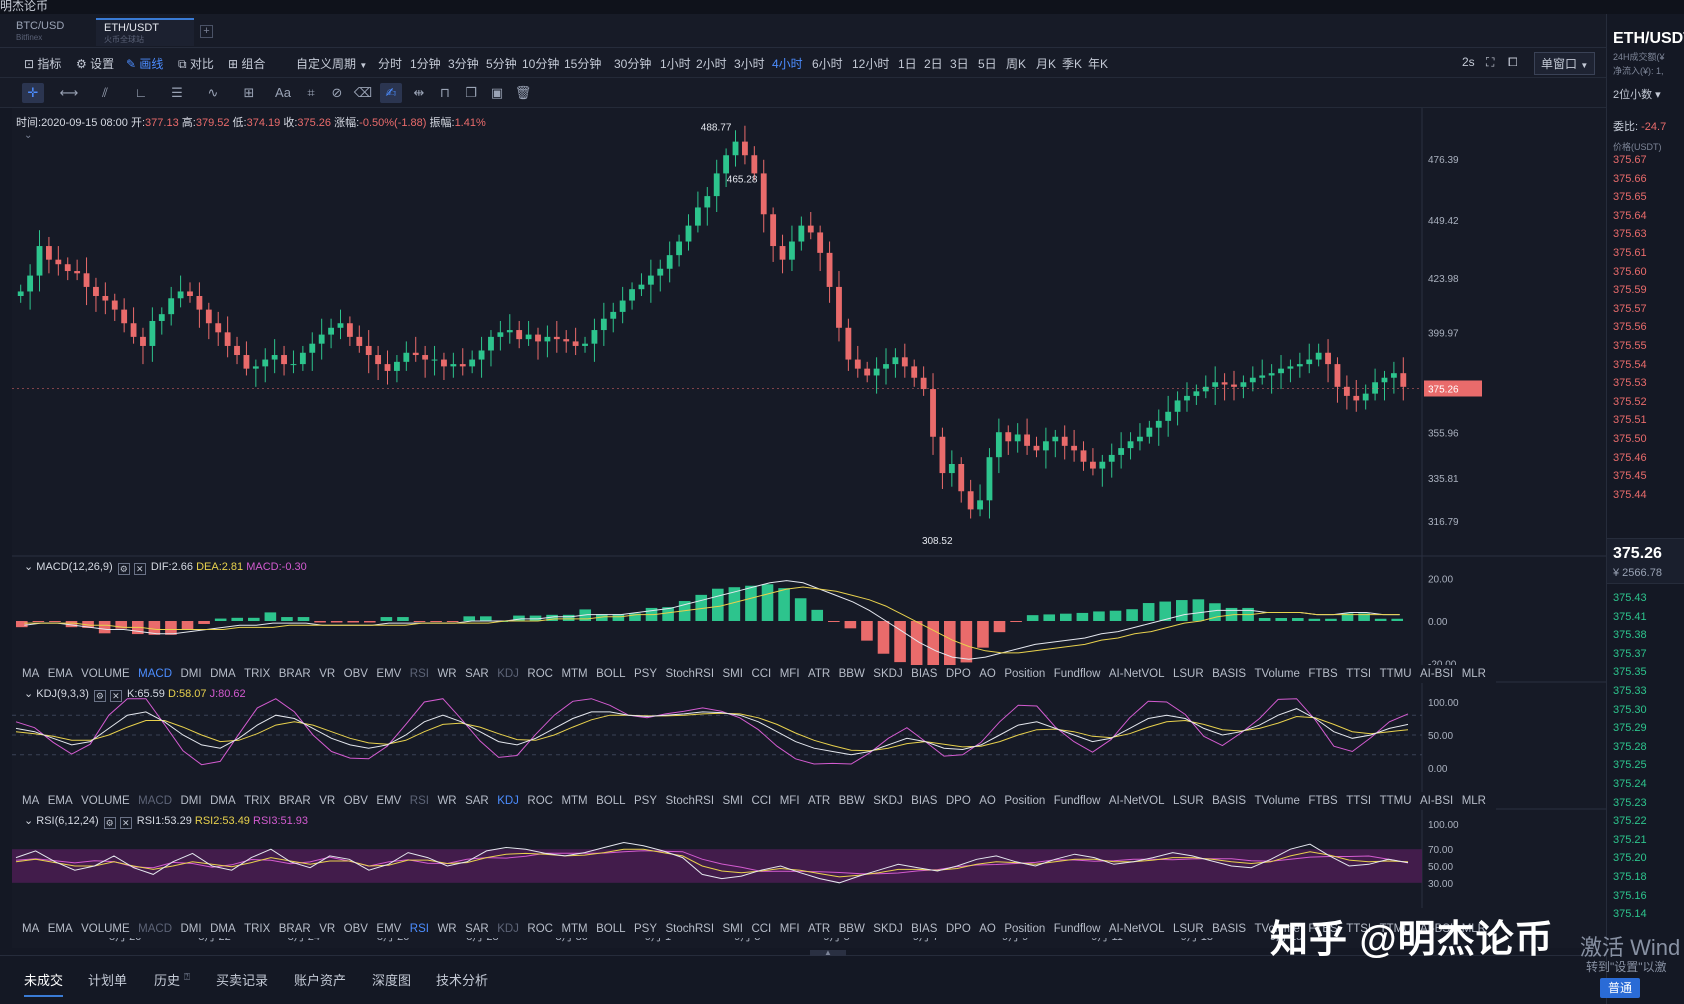  Describe the element at coordinates (1436, 801) in the screenshot. I see `indicator-ai-bsi: AI-BSI` at that location.